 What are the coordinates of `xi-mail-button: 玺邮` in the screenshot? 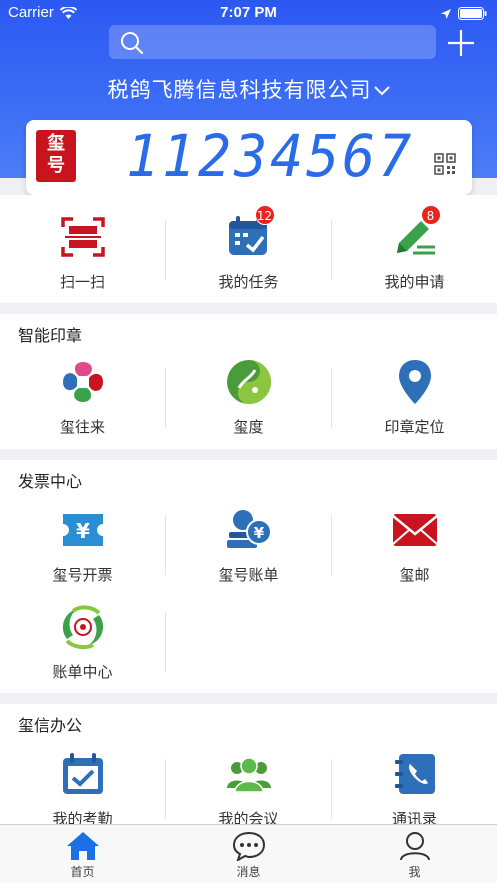 It's located at (414, 545).